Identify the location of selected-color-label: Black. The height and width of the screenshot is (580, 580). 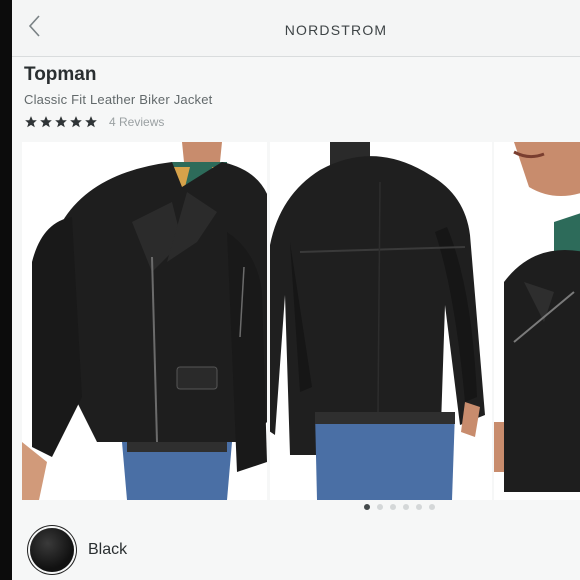
(108, 549).